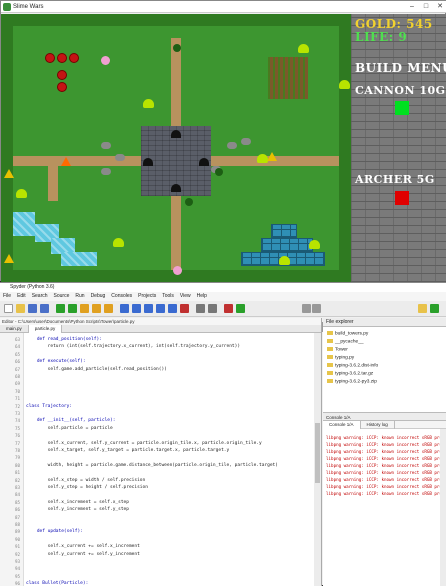 This screenshot has width=446, height=586. I want to click on scroll-thumb, so click(317, 453).